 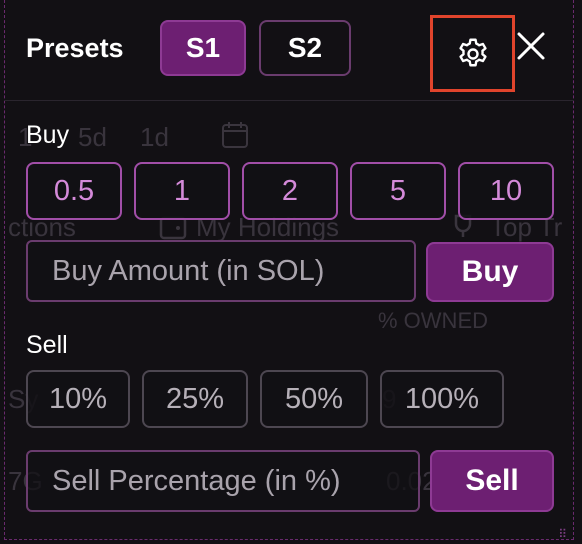 I want to click on sell-100-percent-button: 100%, so click(x=442, y=399).